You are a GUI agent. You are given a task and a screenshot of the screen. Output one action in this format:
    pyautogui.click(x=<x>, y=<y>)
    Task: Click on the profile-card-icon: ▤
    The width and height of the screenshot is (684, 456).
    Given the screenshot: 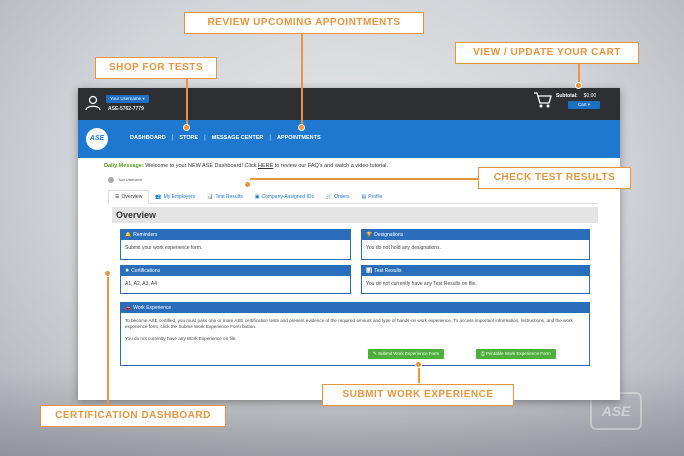 What is the action you would take?
    pyautogui.click(x=364, y=196)
    